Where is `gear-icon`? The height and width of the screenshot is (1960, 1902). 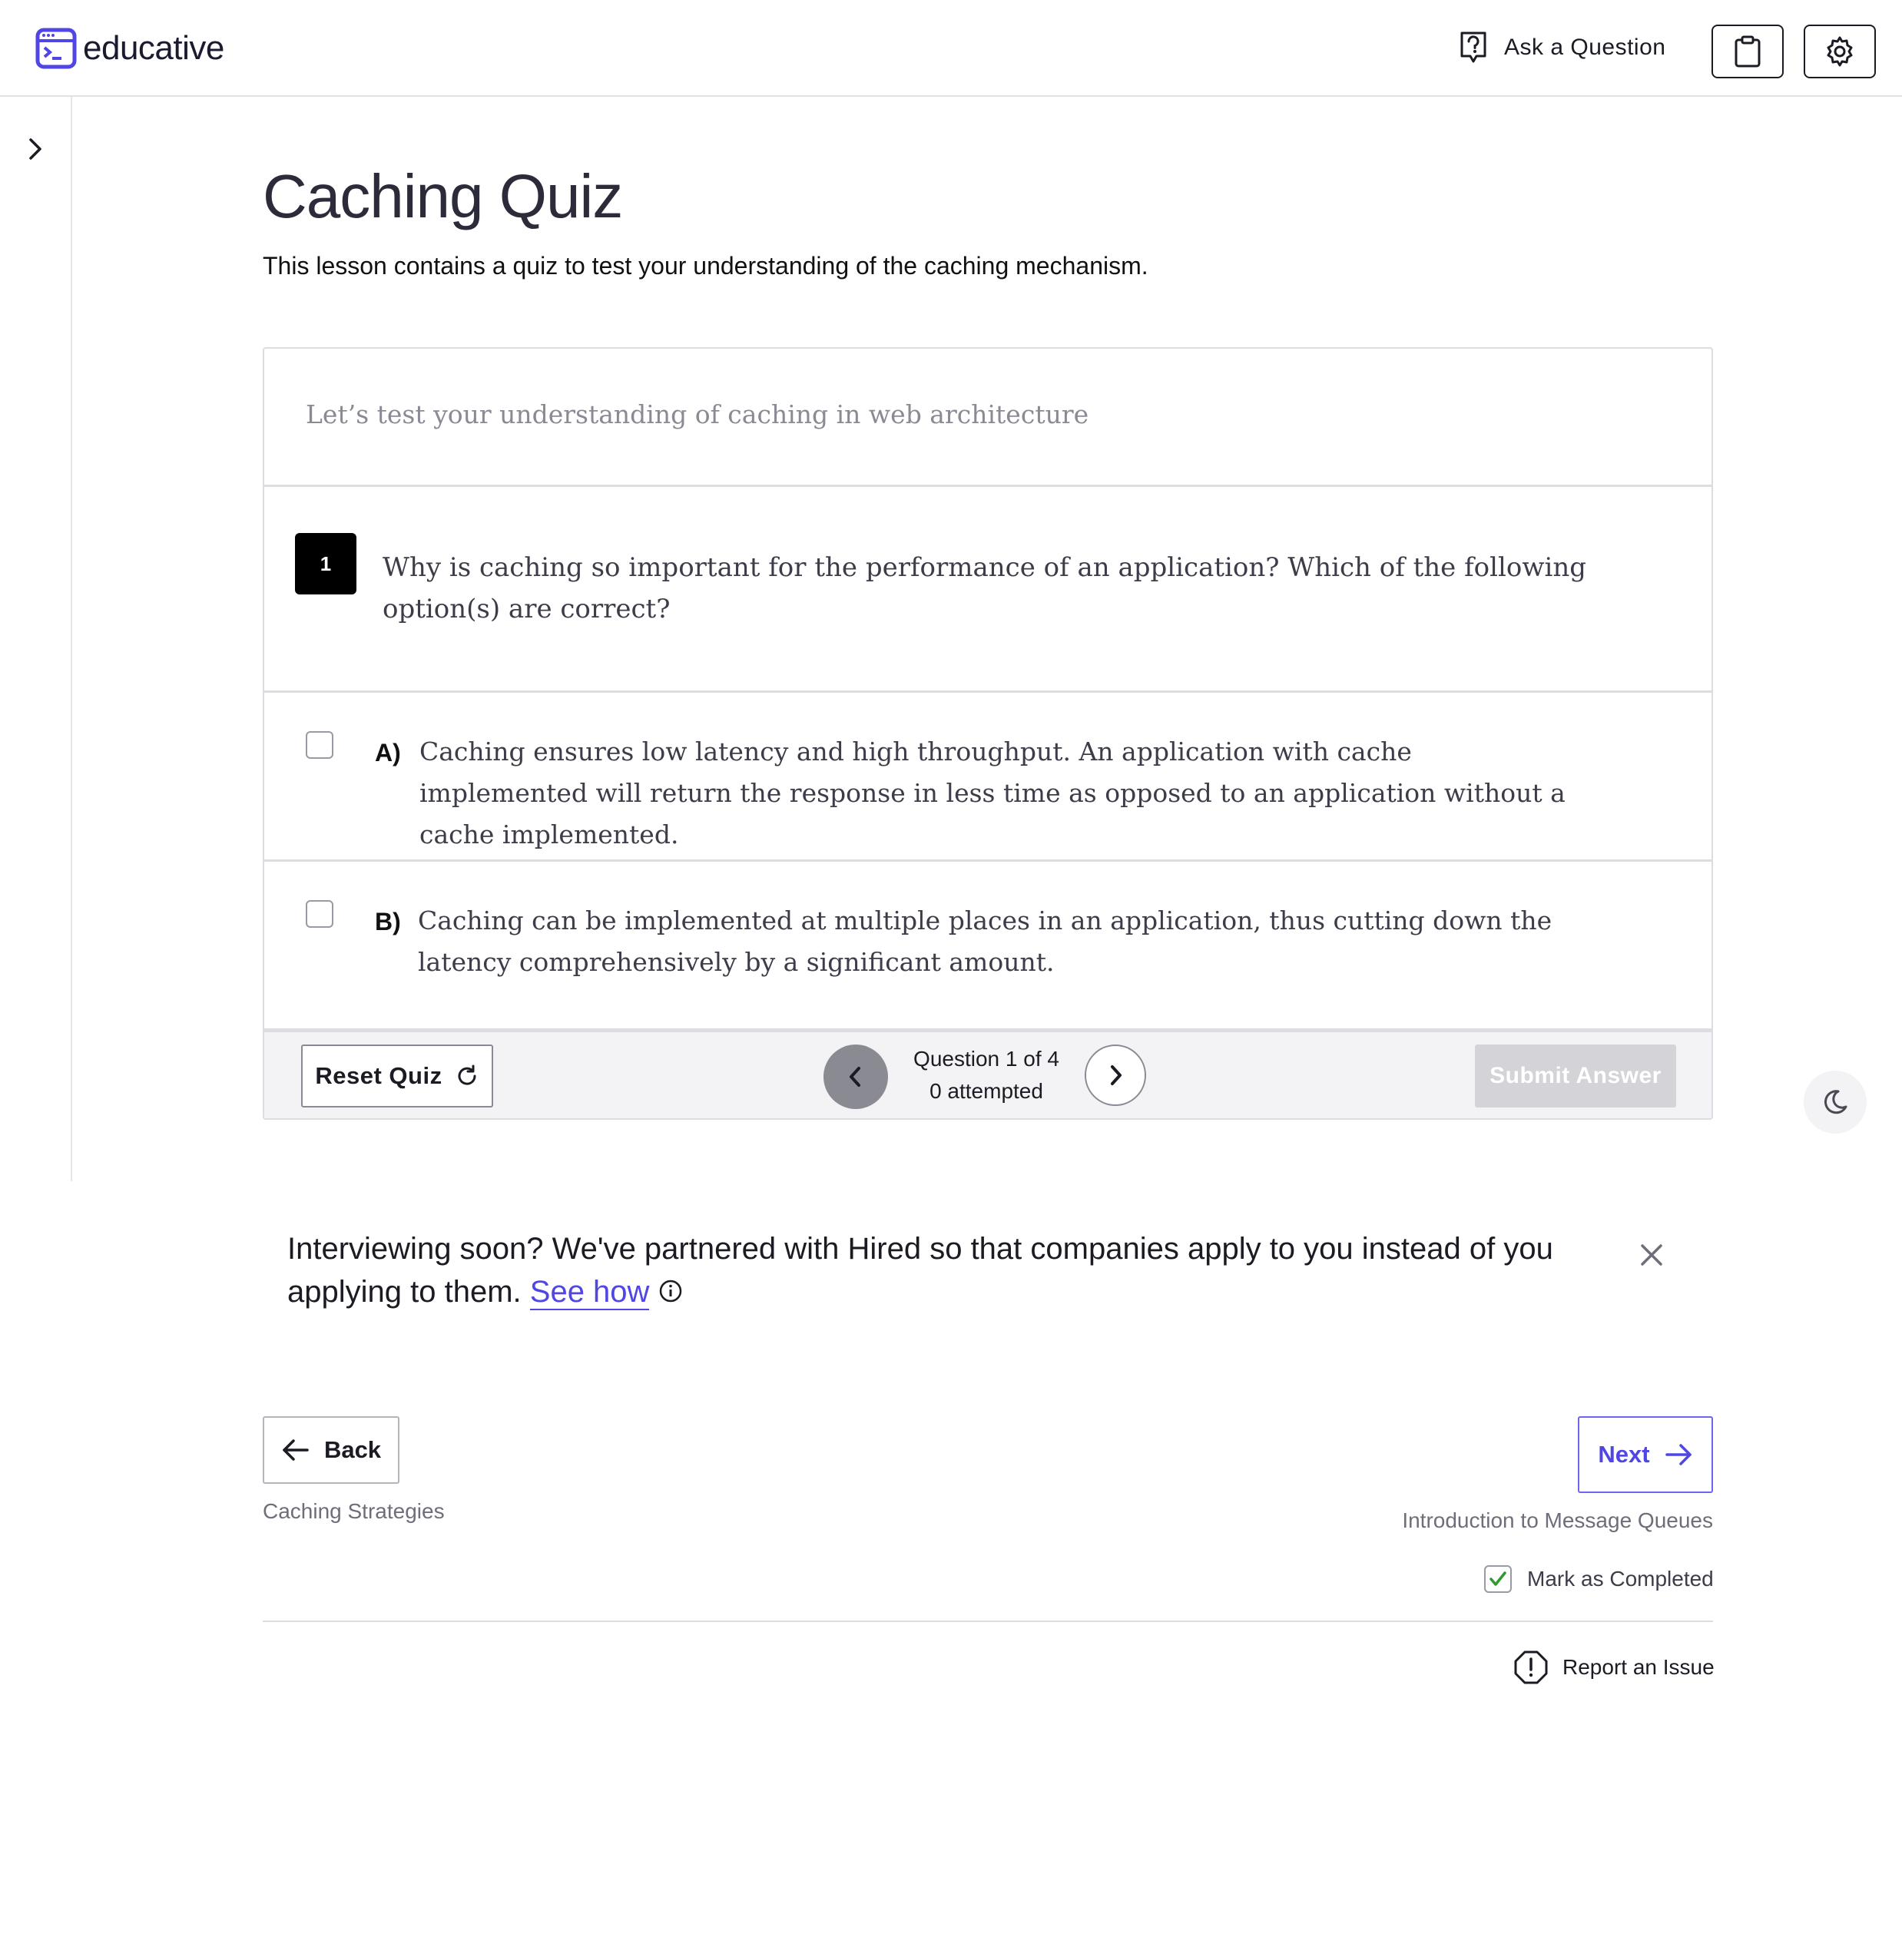
gear-icon is located at coordinates (1840, 52).